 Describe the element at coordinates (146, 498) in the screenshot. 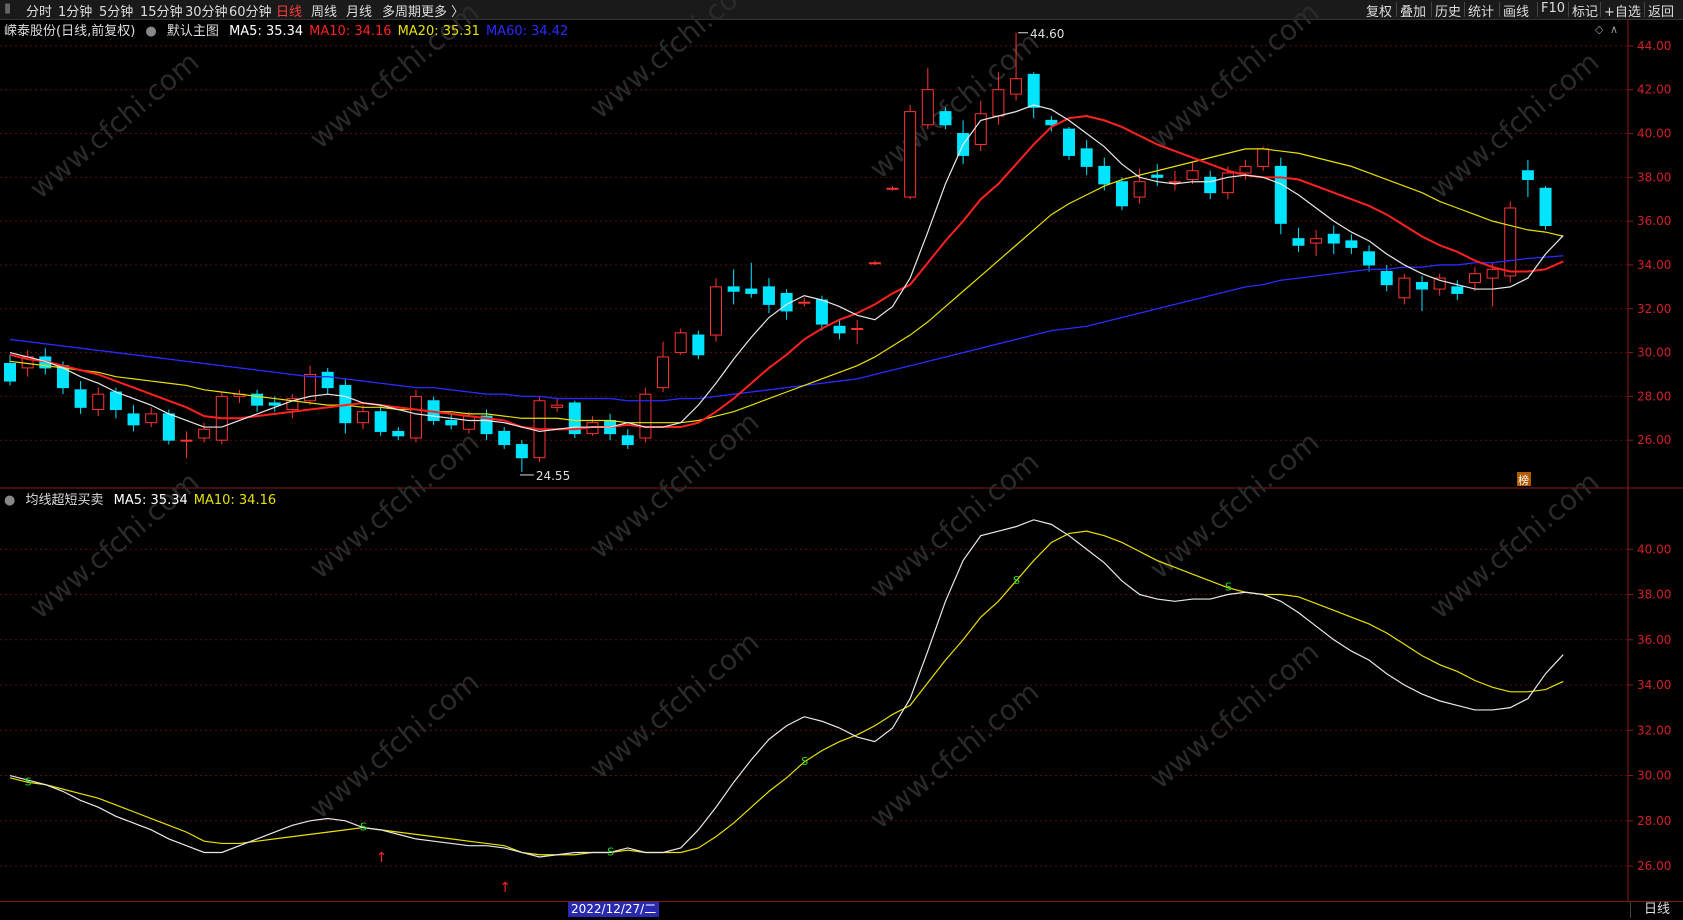

I see `sub-panel-title: ● 均线超短买卖 MA5: 35.34 MA10: 34.16` at that location.